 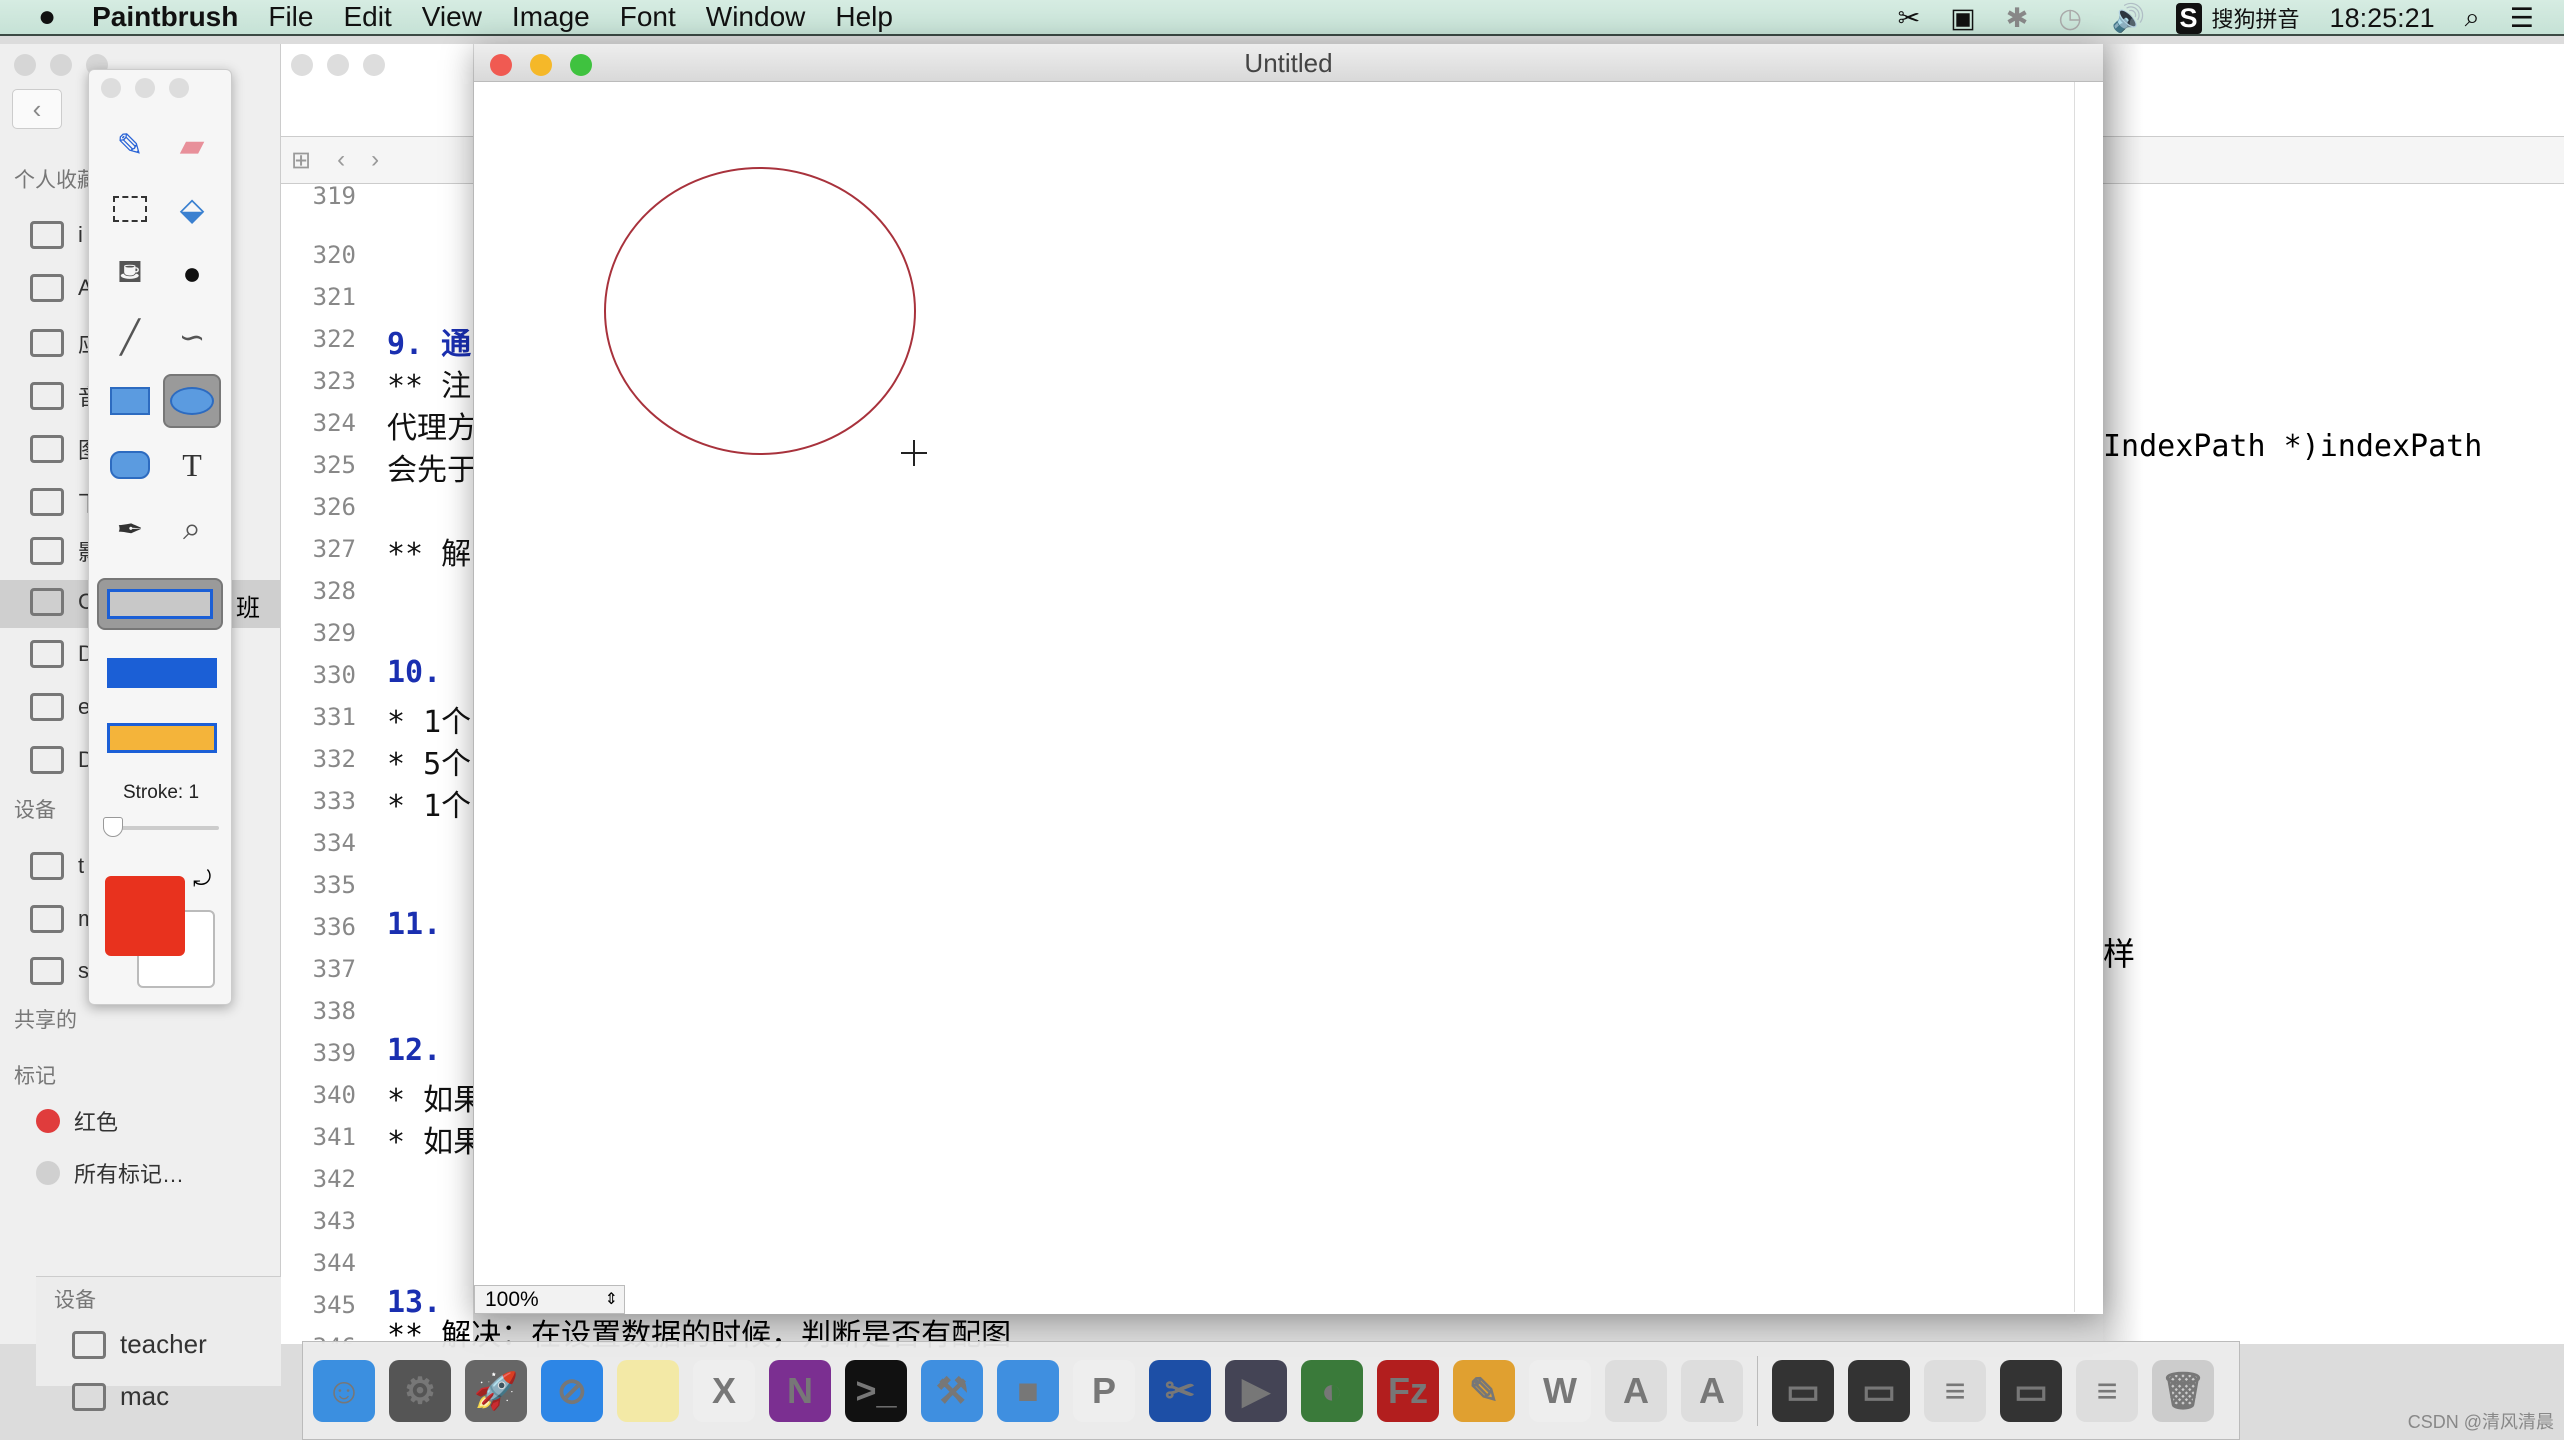 I want to click on line-number: 325, so click(x=334, y=465).